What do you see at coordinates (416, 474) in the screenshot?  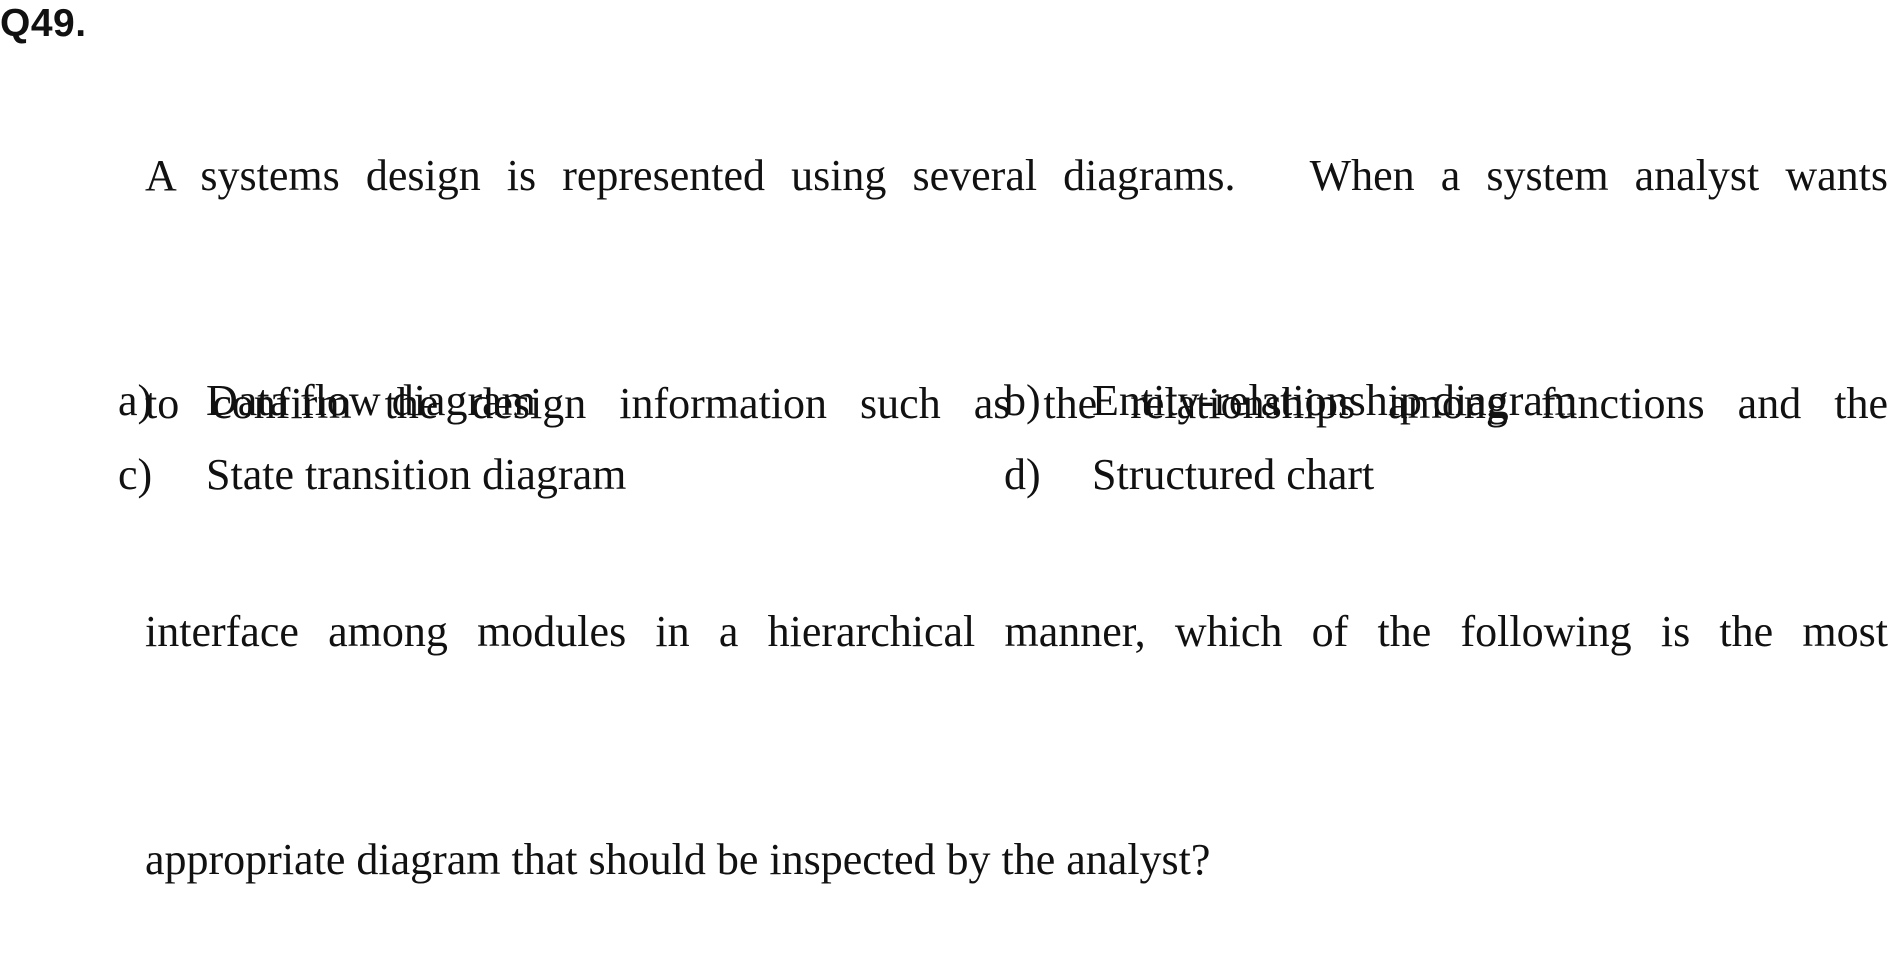 I see `choice-text: State transition diagram` at bounding box center [416, 474].